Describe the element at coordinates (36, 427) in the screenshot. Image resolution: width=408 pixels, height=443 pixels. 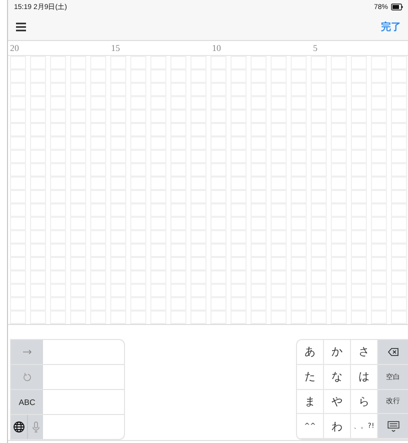
I see `microphone-icon` at that location.